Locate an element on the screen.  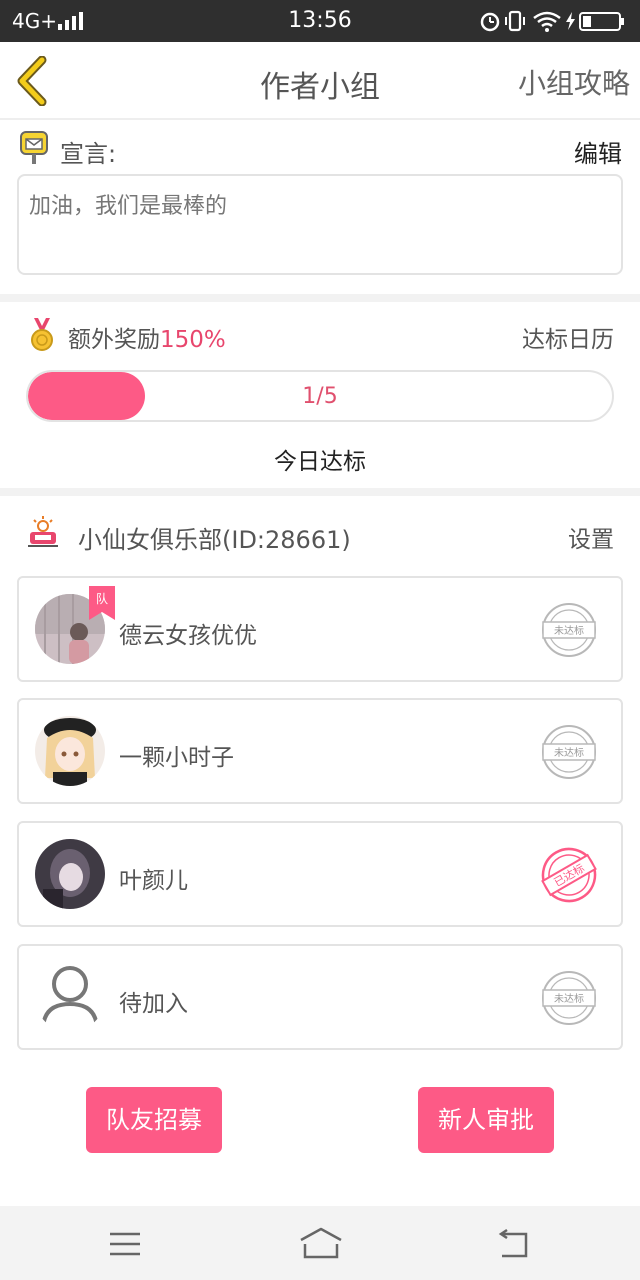
reward-section: 额外奖励150% 达标日历 1/5 今日达标 is located at coordinates (320, 395).